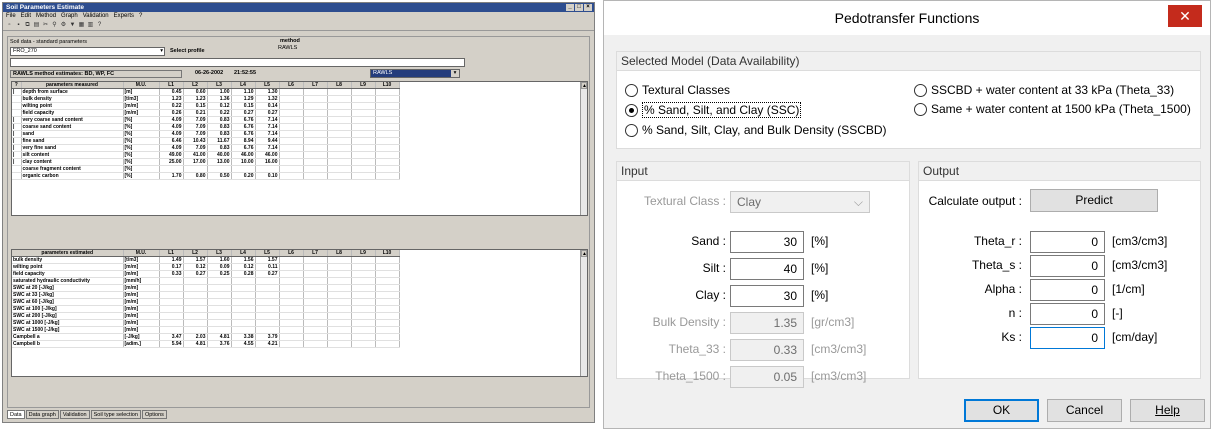 The image size is (1211, 429). What do you see at coordinates (140, 16) in the screenshot?
I see `menu-help: ?` at bounding box center [140, 16].